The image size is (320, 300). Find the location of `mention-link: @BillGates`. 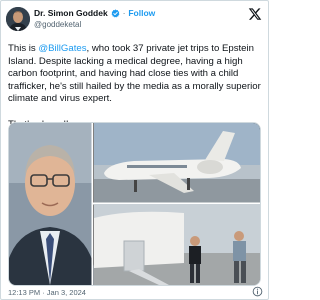

mention-link: @BillGates is located at coordinates (62, 48).